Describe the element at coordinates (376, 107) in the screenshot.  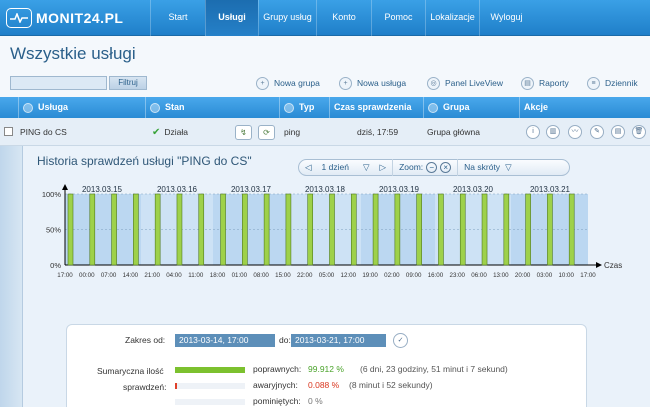
I see `column-header-check-time: Czas sprawdzenia` at that location.